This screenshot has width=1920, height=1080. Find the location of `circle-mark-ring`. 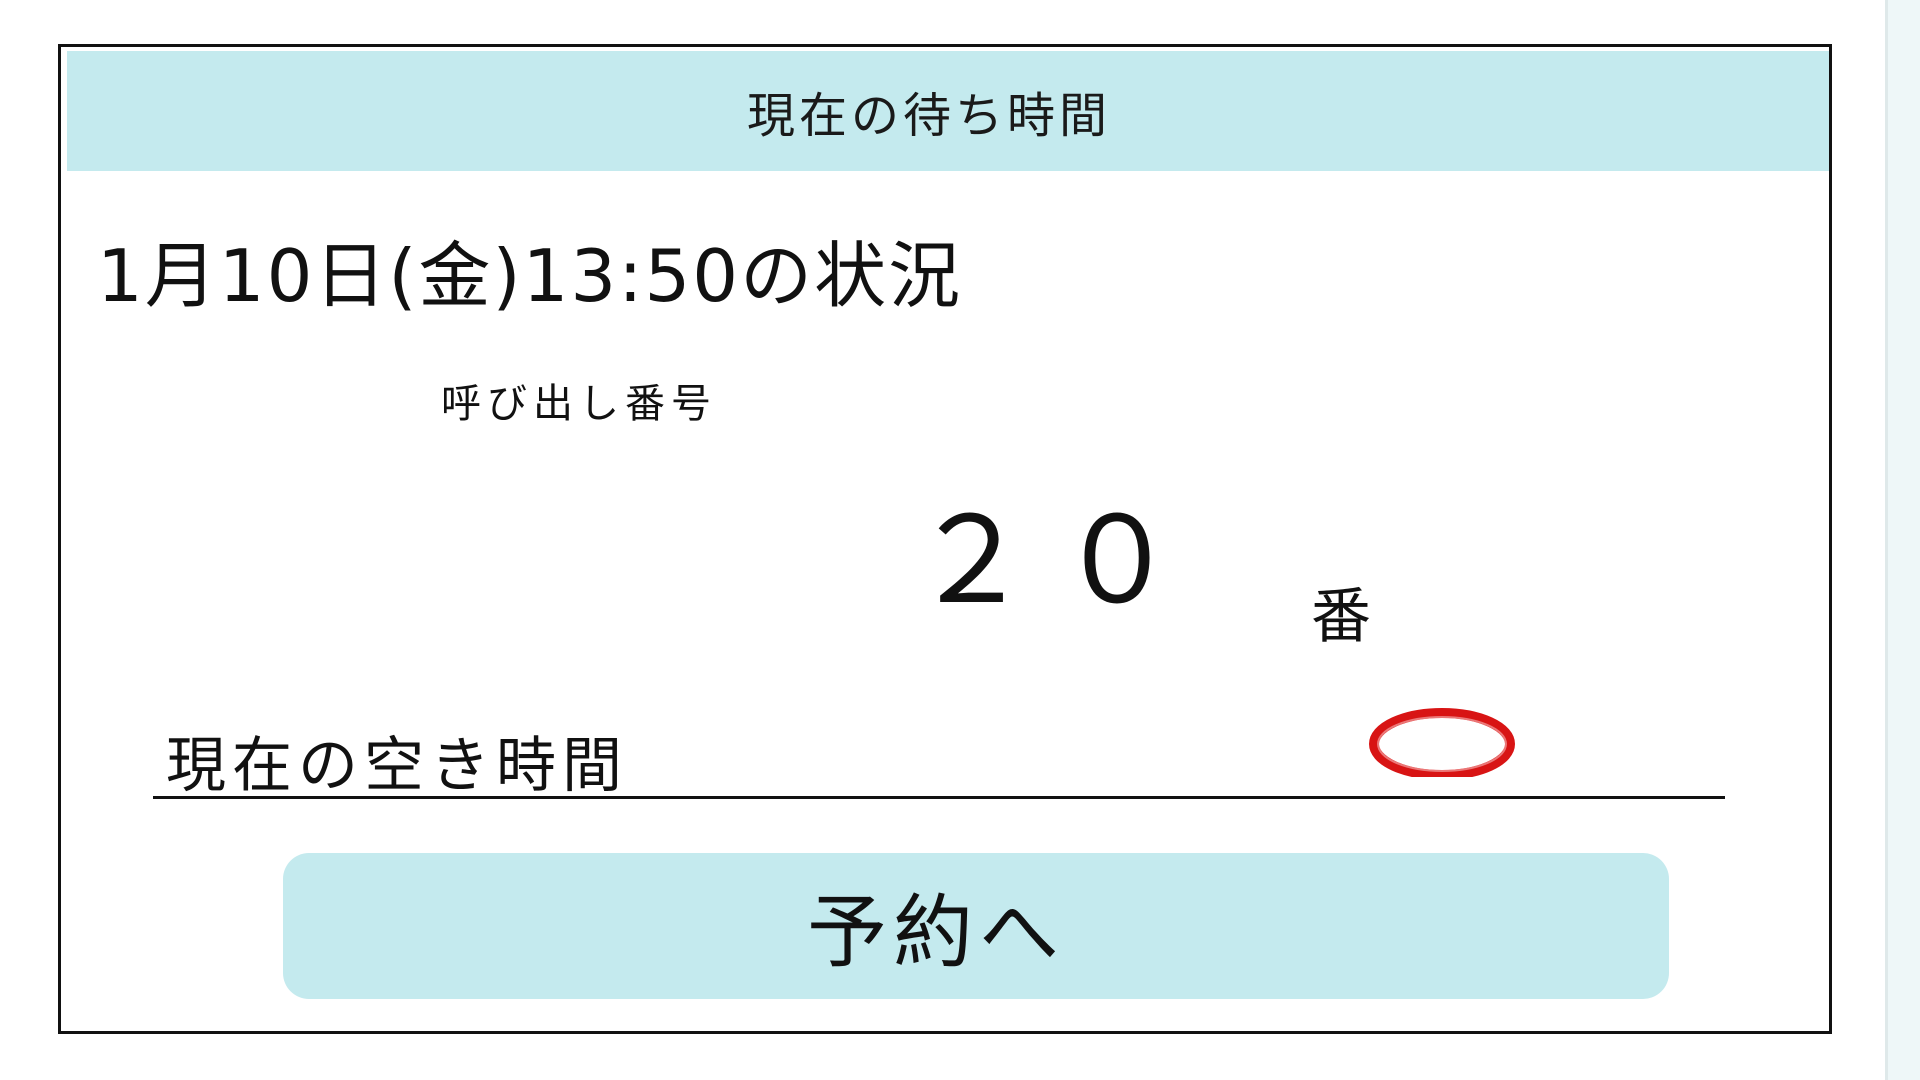

circle-mark-ring is located at coordinates (1442, 742).